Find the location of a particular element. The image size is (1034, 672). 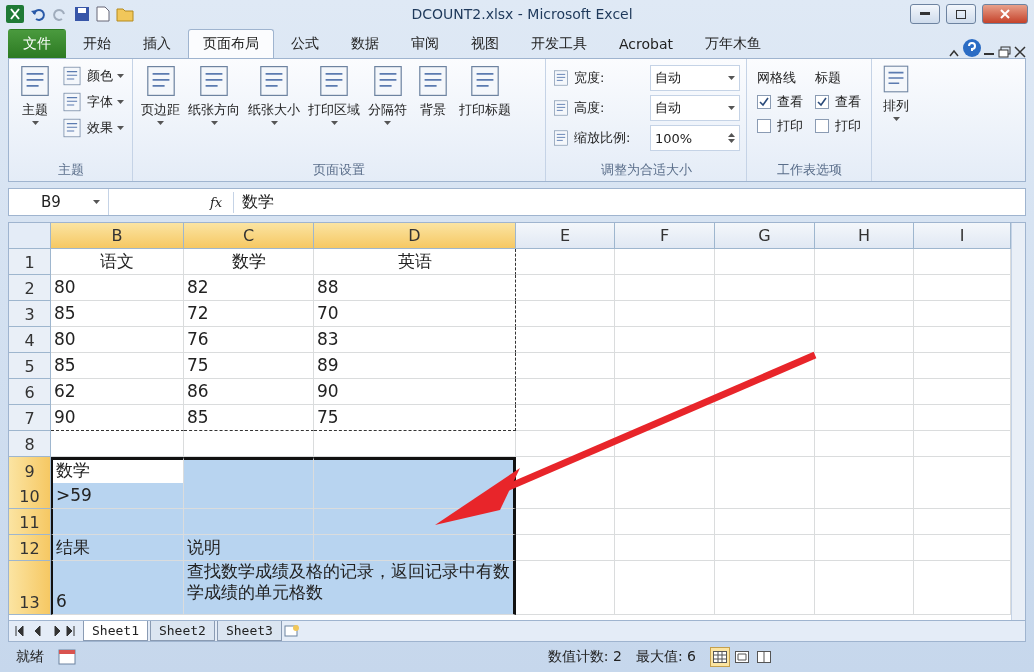

group-label: 页面设置 is located at coordinates (339, 170).